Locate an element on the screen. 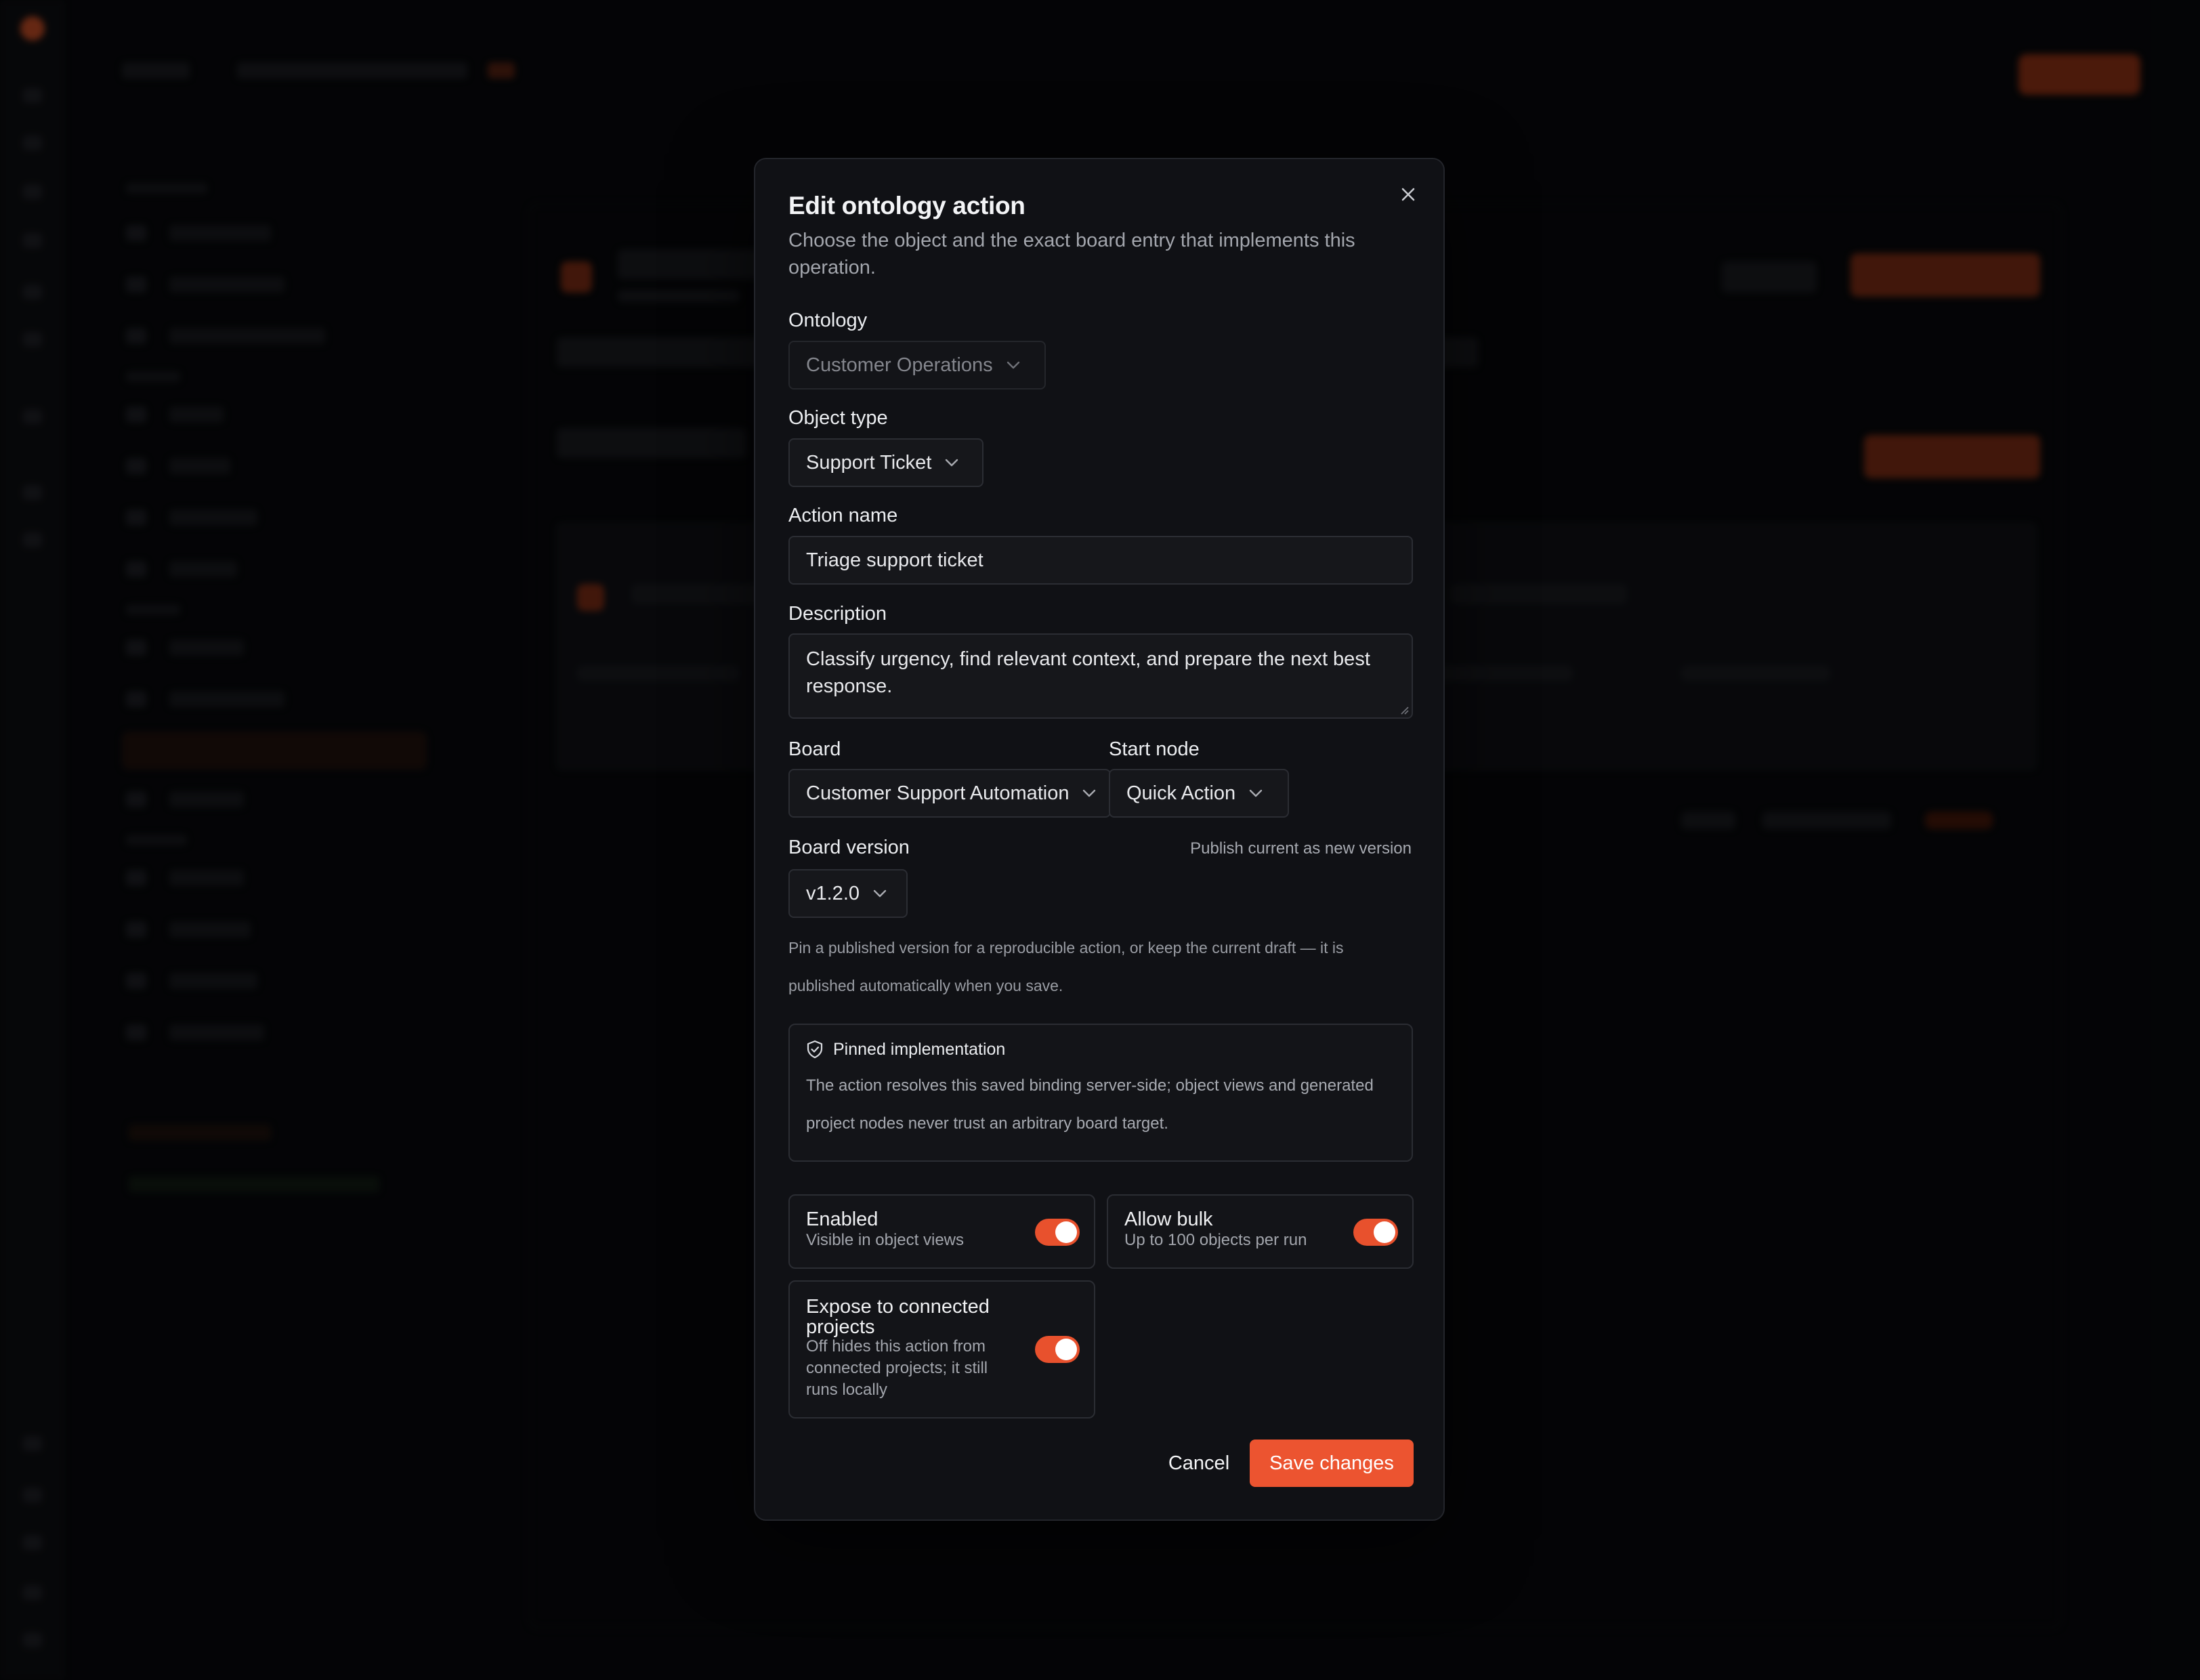 The width and height of the screenshot is (2200, 1680). board-label: Board is located at coordinates (814, 749).